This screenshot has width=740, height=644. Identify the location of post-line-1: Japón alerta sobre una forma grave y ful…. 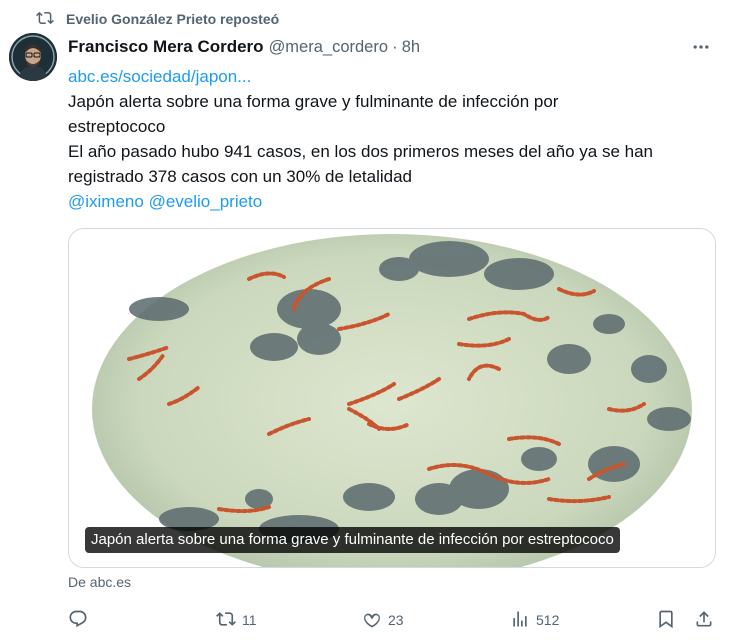
(313, 101).